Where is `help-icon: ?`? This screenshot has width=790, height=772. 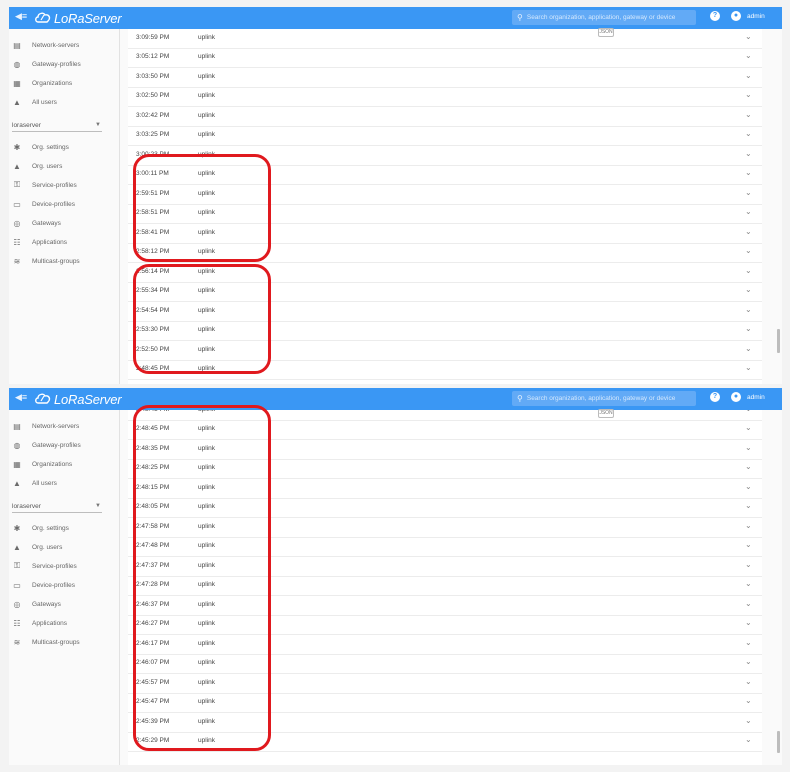
help-icon: ? is located at coordinates (715, 397).